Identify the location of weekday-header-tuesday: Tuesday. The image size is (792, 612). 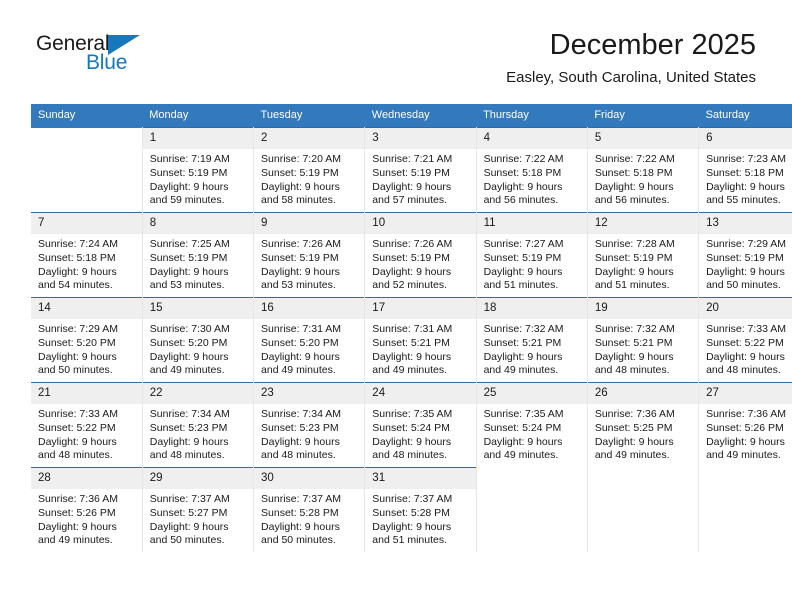
(309, 116).